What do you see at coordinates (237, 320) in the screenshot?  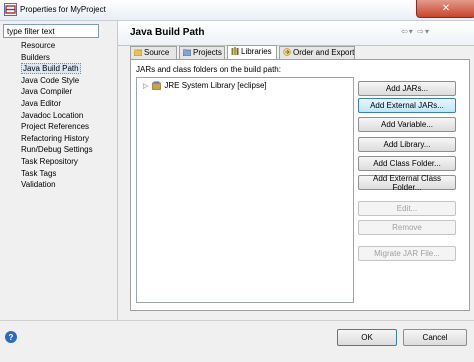 I see `footer-divider` at bounding box center [237, 320].